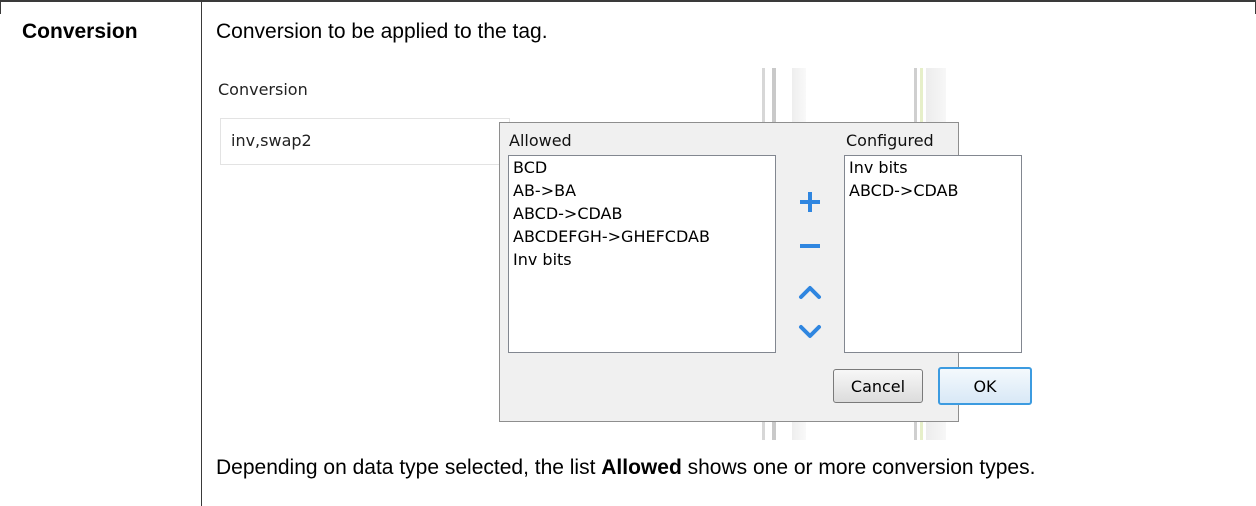 The width and height of the screenshot is (1256, 506). What do you see at coordinates (80, 31) in the screenshot?
I see `parameter-name: Conversion` at bounding box center [80, 31].